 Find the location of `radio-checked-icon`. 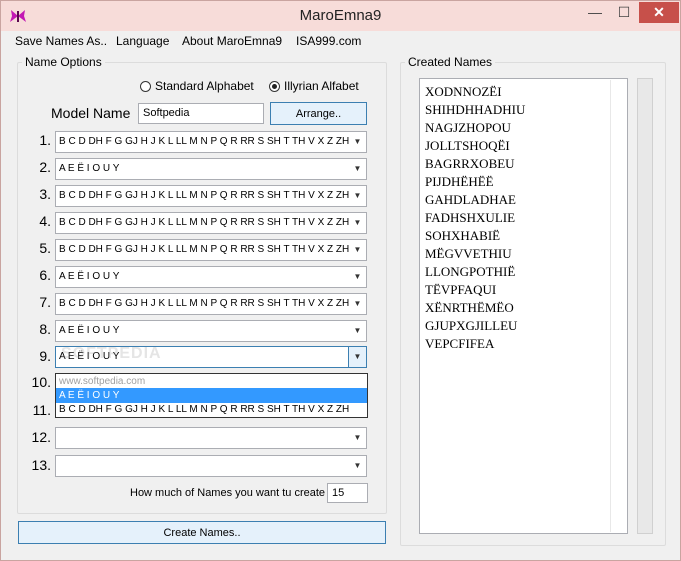

radio-checked-icon is located at coordinates (274, 86).